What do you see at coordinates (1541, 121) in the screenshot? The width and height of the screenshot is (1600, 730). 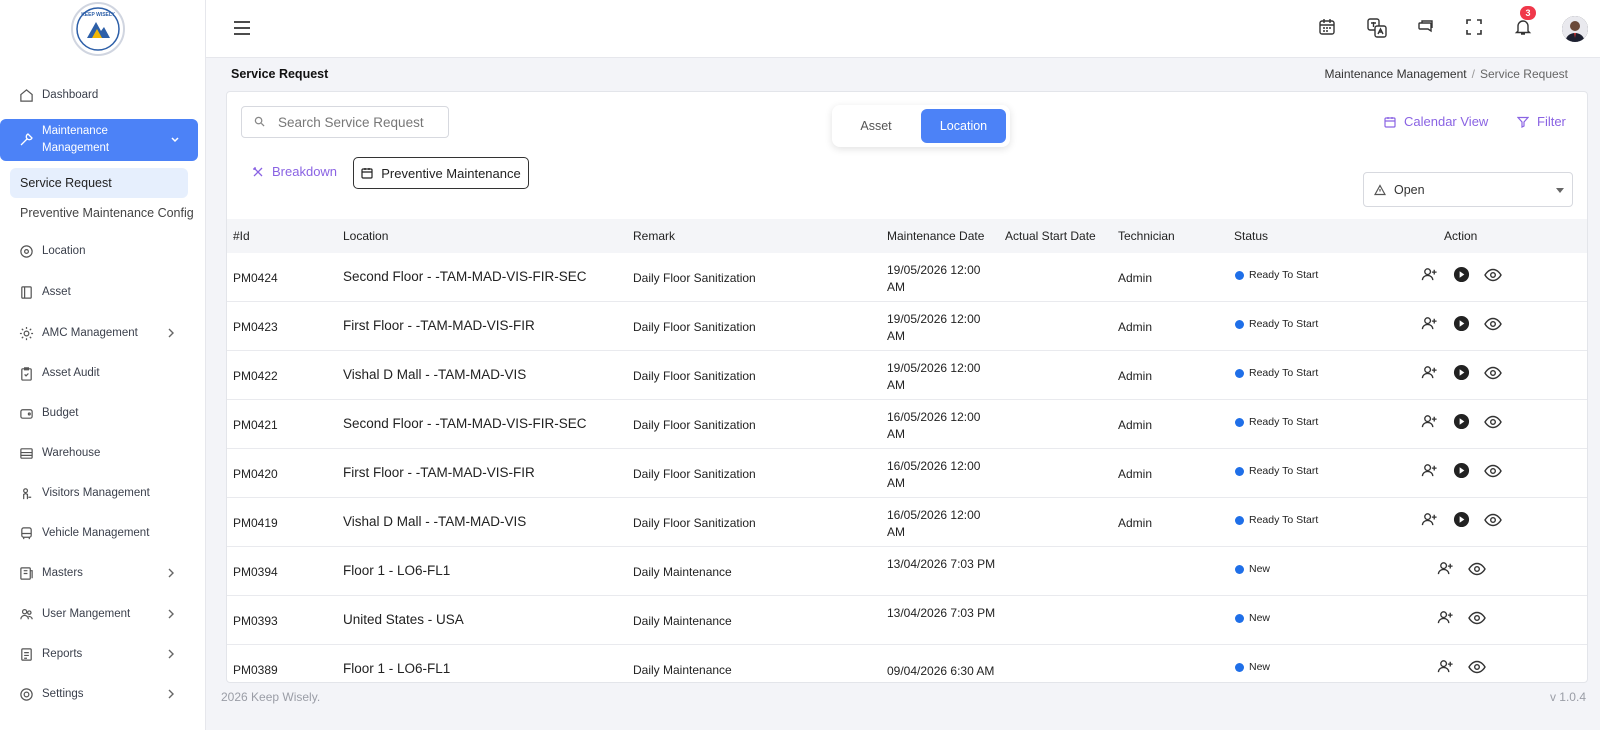 I see `filter-button: Filter` at bounding box center [1541, 121].